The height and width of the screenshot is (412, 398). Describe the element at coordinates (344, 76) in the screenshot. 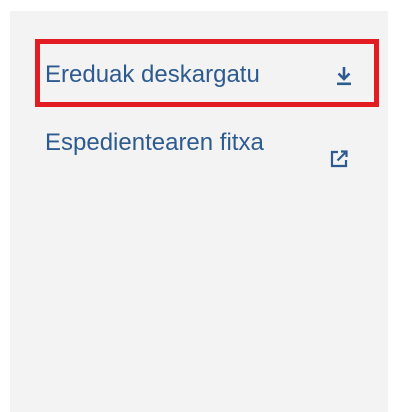

I see `download-icon` at that location.